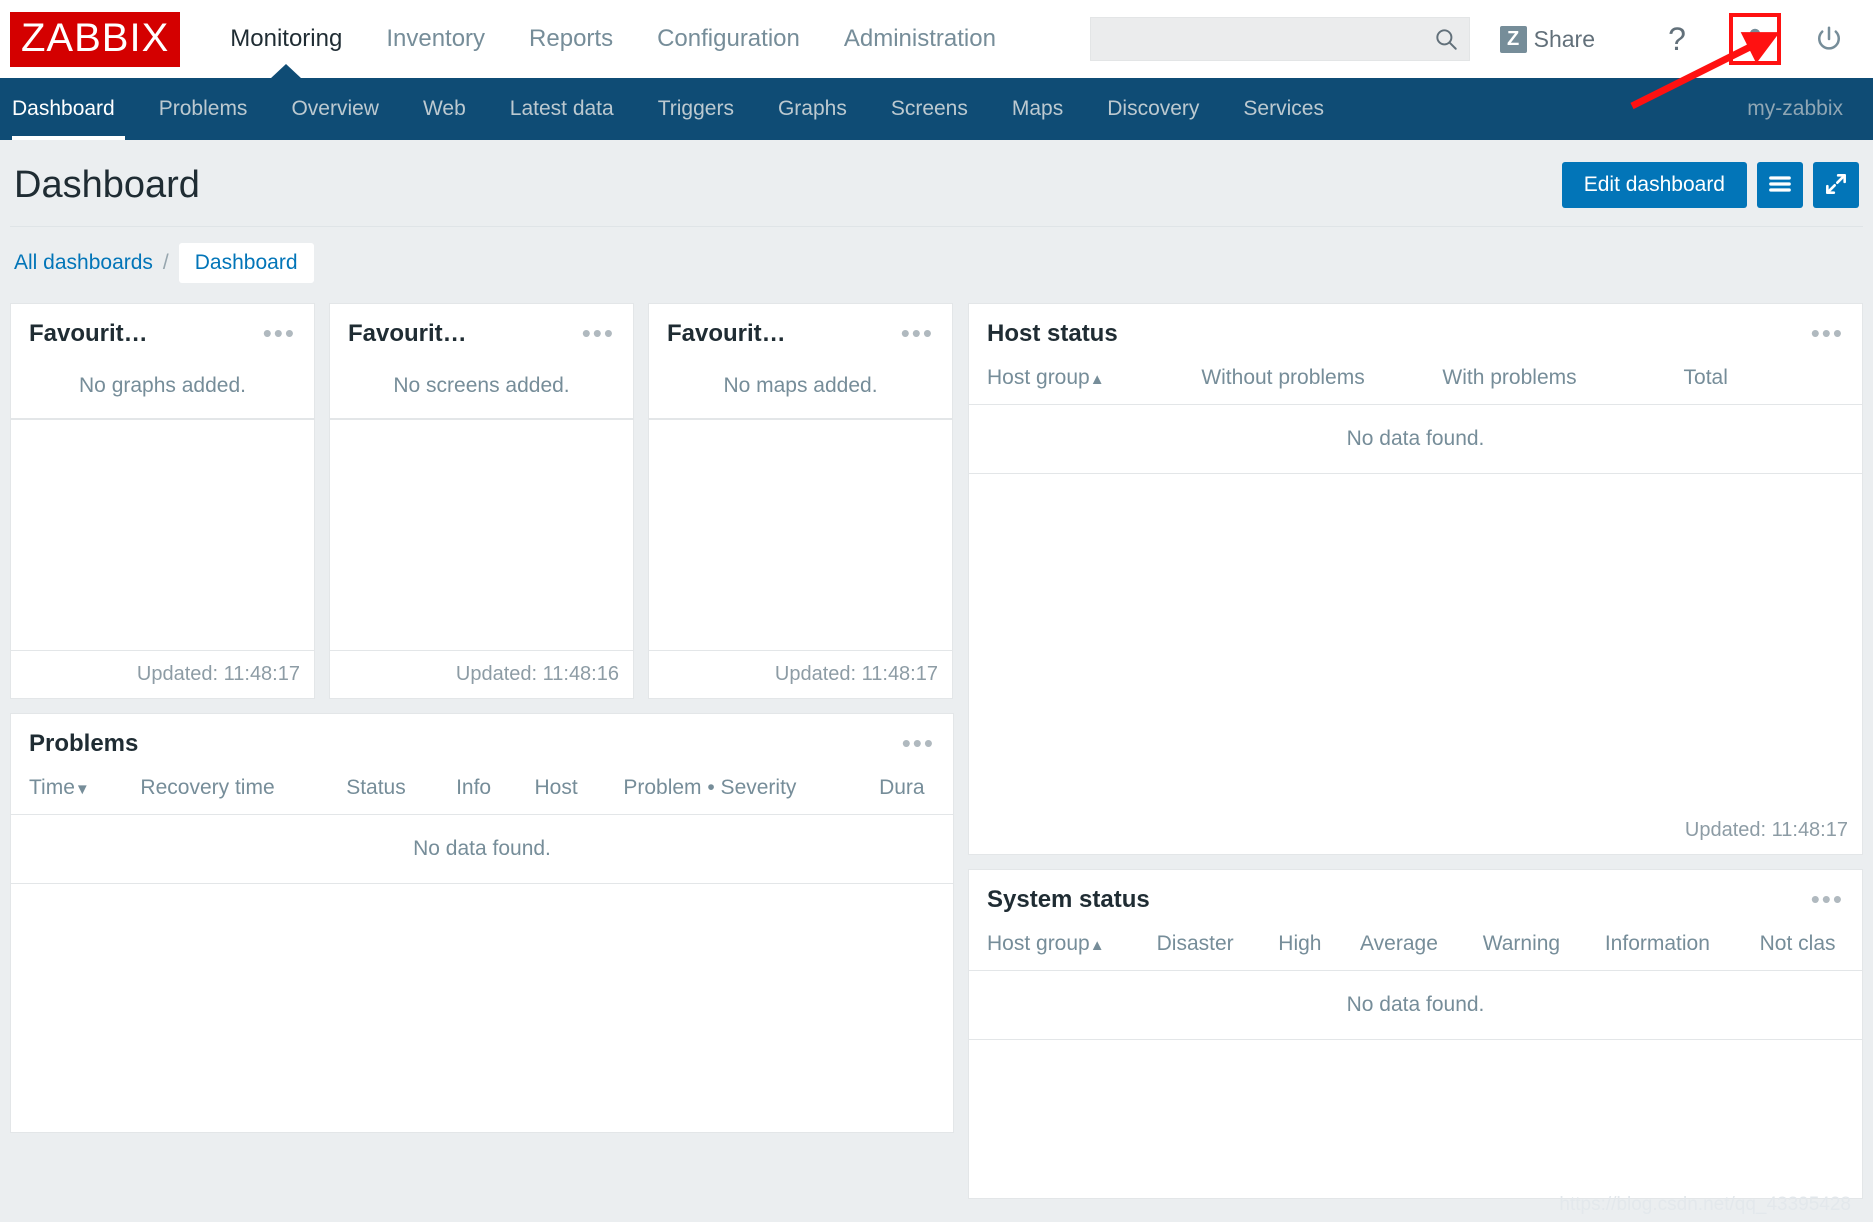 The width and height of the screenshot is (1873, 1222). What do you see at coordinates (203, 109) in the screenshot?
I see `subnav-item-problems: Problems` at bounding box center [203, 109].